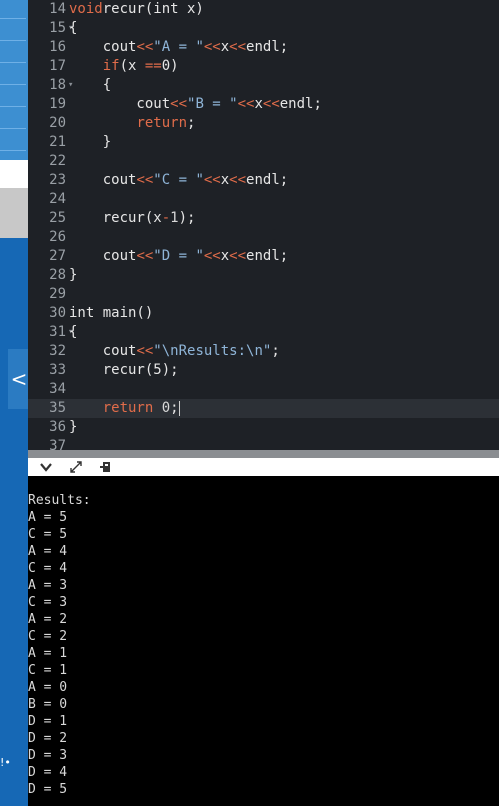 The width and height of the screenshot is (499, 806). What do you see at coordinates (263, 199) in the screenshot?
I see `code-line: 24` at bounding box center [263, 199].